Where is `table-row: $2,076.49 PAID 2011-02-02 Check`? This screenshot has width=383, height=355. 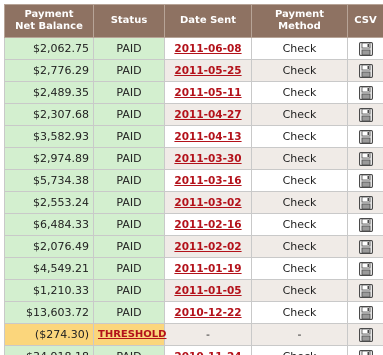 table-row: $2,076.49 PAID 2011-02-02 Check is located at coordinates (193, 246).